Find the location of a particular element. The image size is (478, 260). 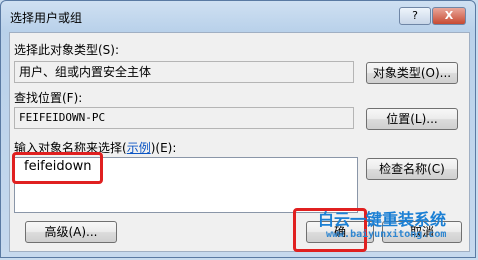

location-label: 查找位置(F): is located at coordinates (48, 98).